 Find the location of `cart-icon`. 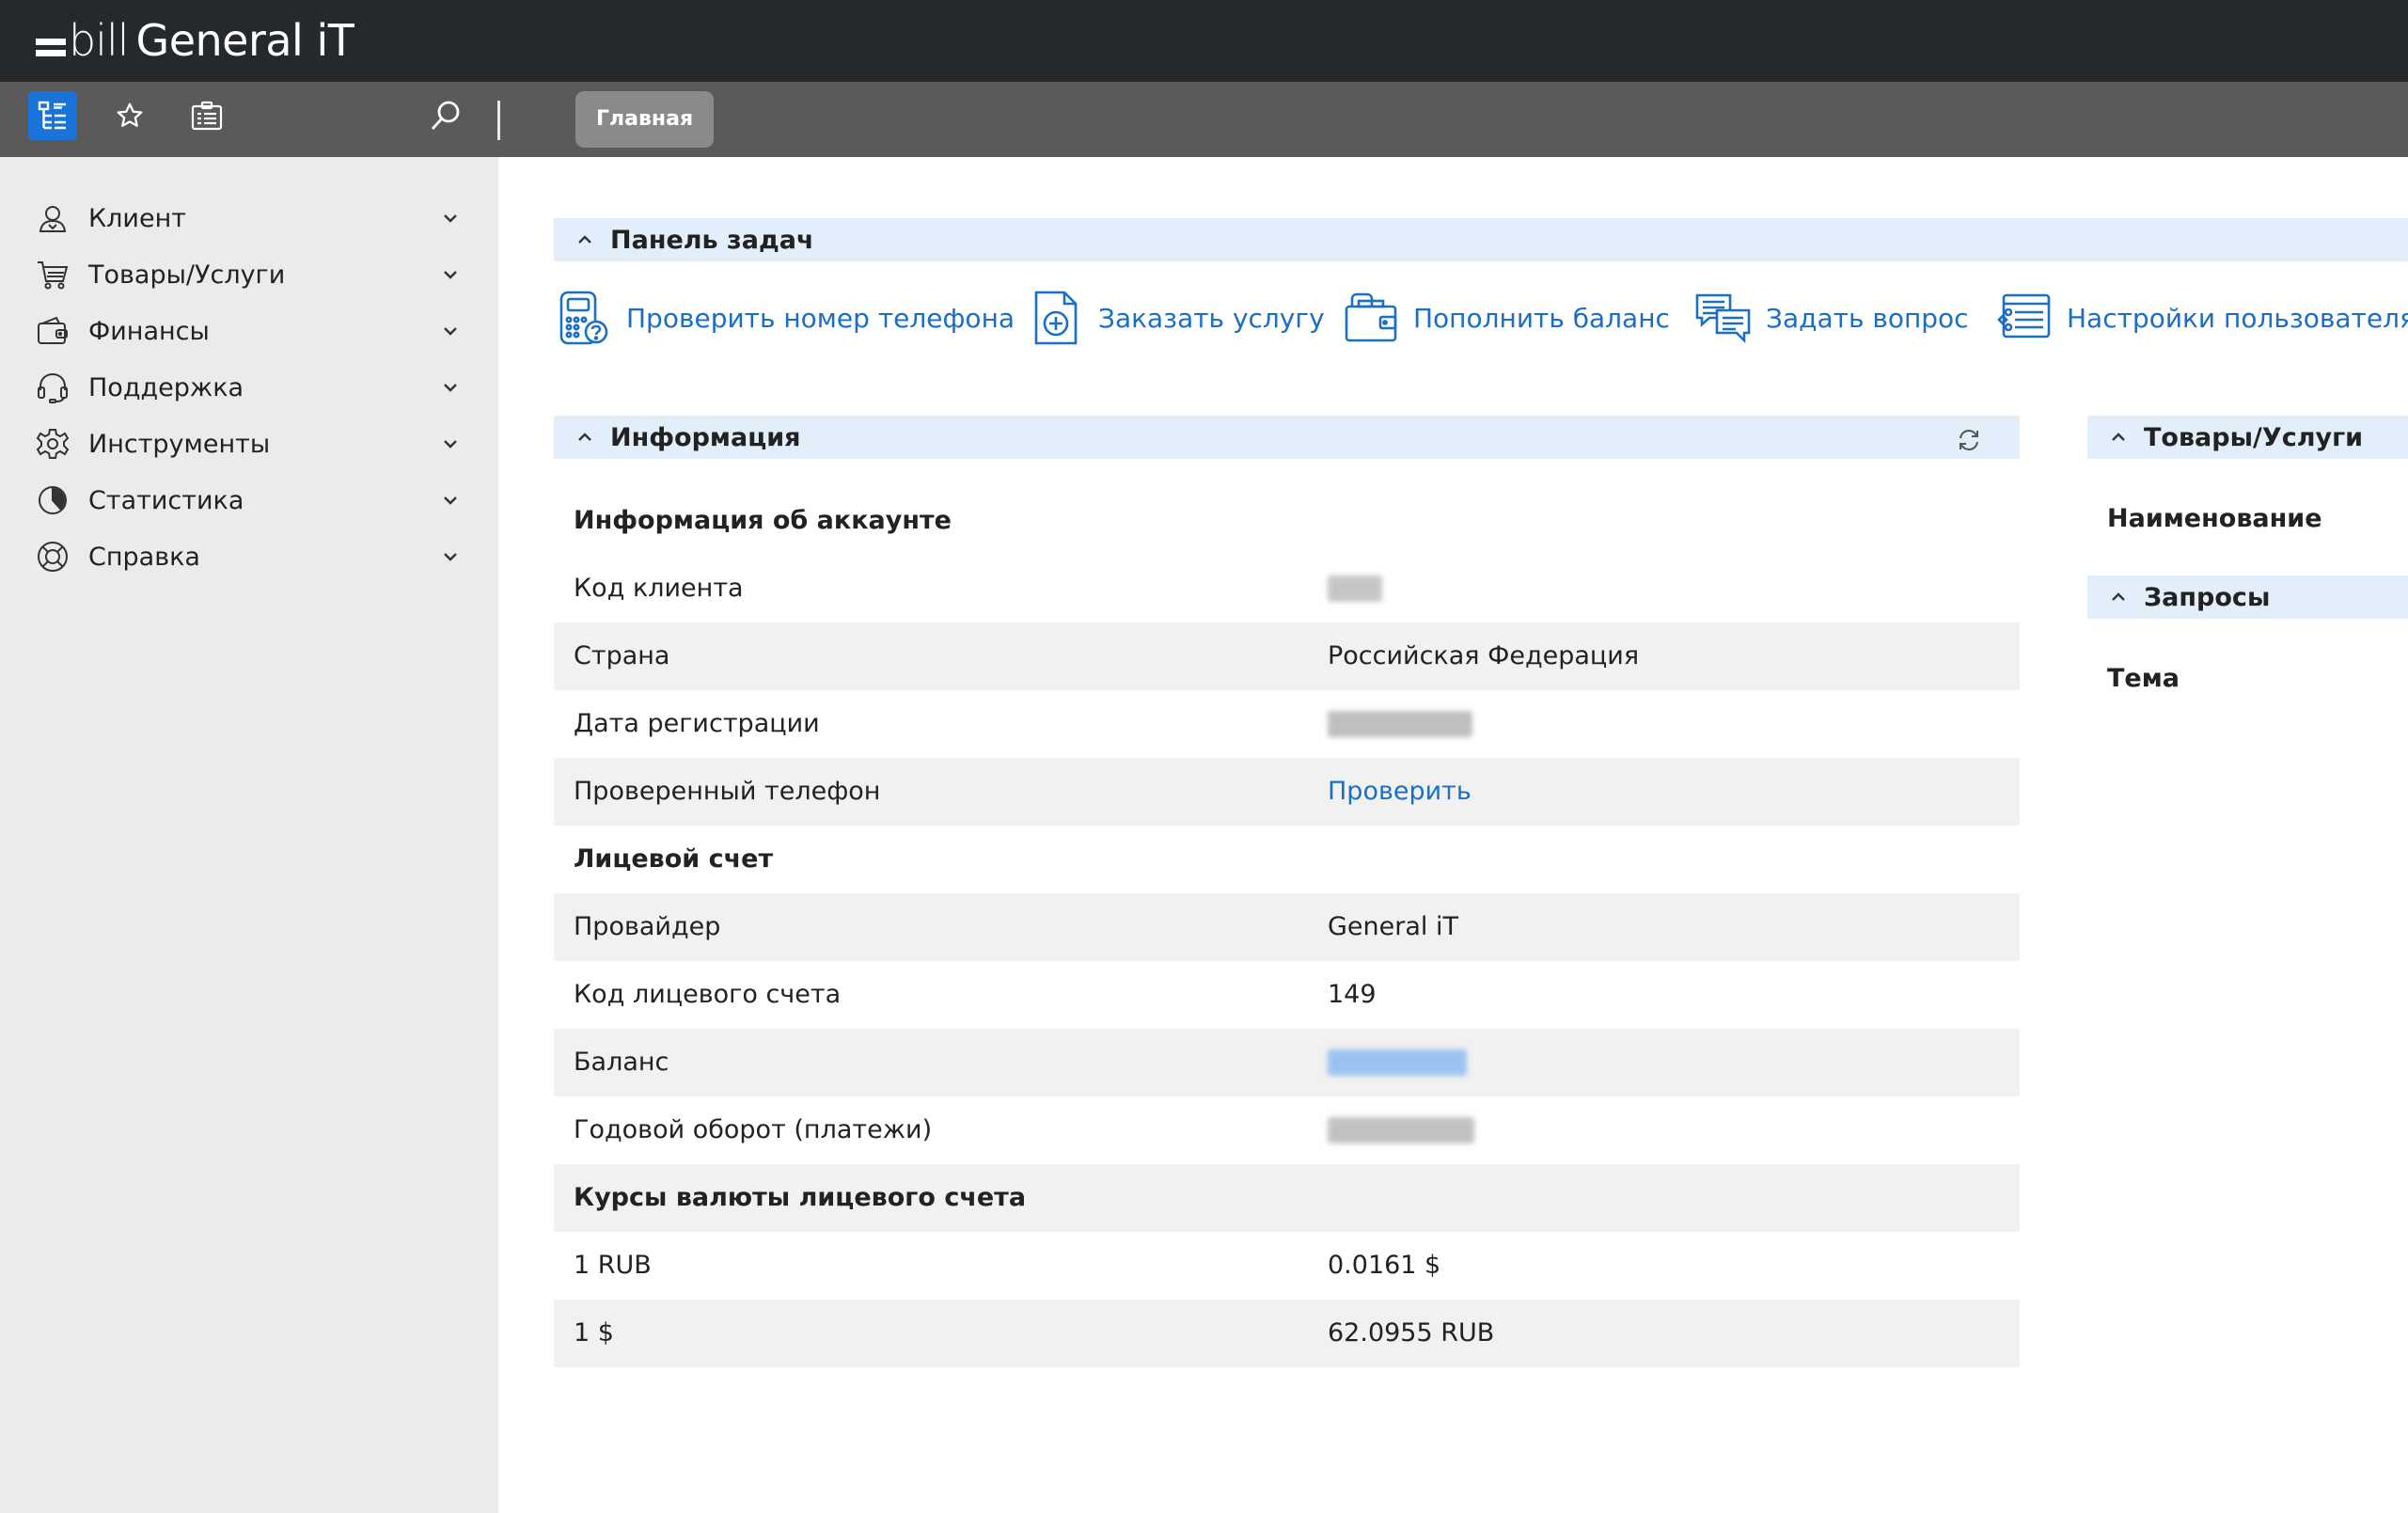

cart-icon is located at coordinates (52, 274).